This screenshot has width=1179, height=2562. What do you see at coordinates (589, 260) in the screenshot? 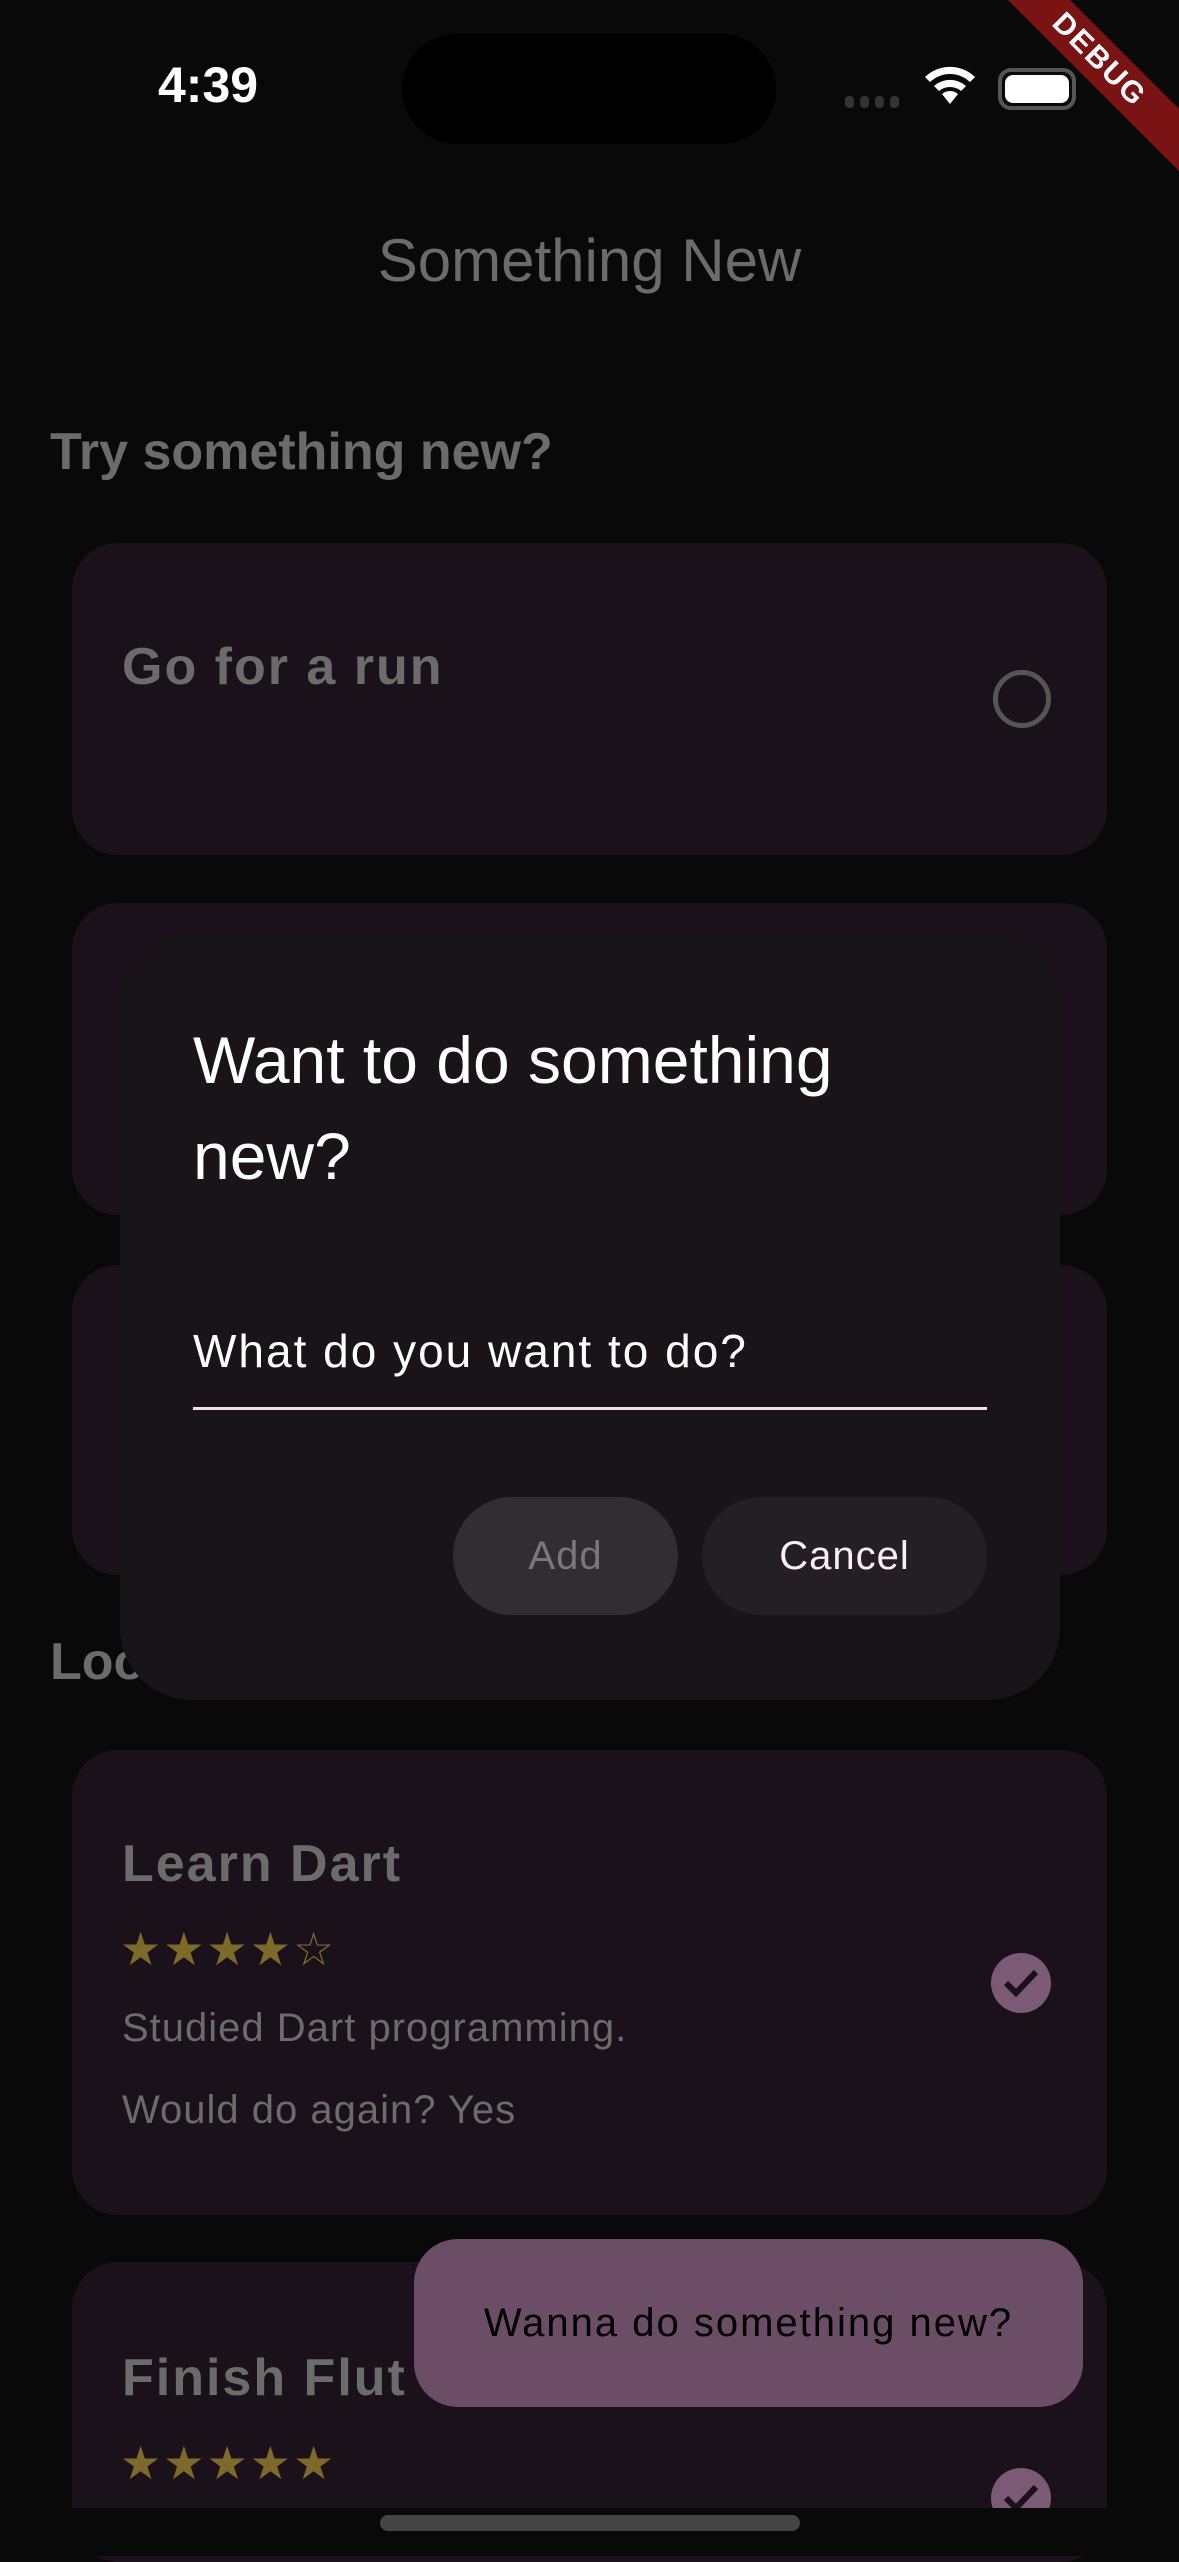
I see `page-title: Something New` at bounding box center [589, 260].